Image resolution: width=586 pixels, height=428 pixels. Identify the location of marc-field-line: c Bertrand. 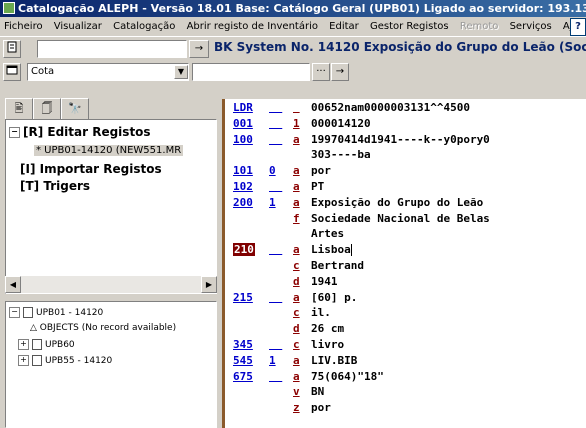
(405, 266).